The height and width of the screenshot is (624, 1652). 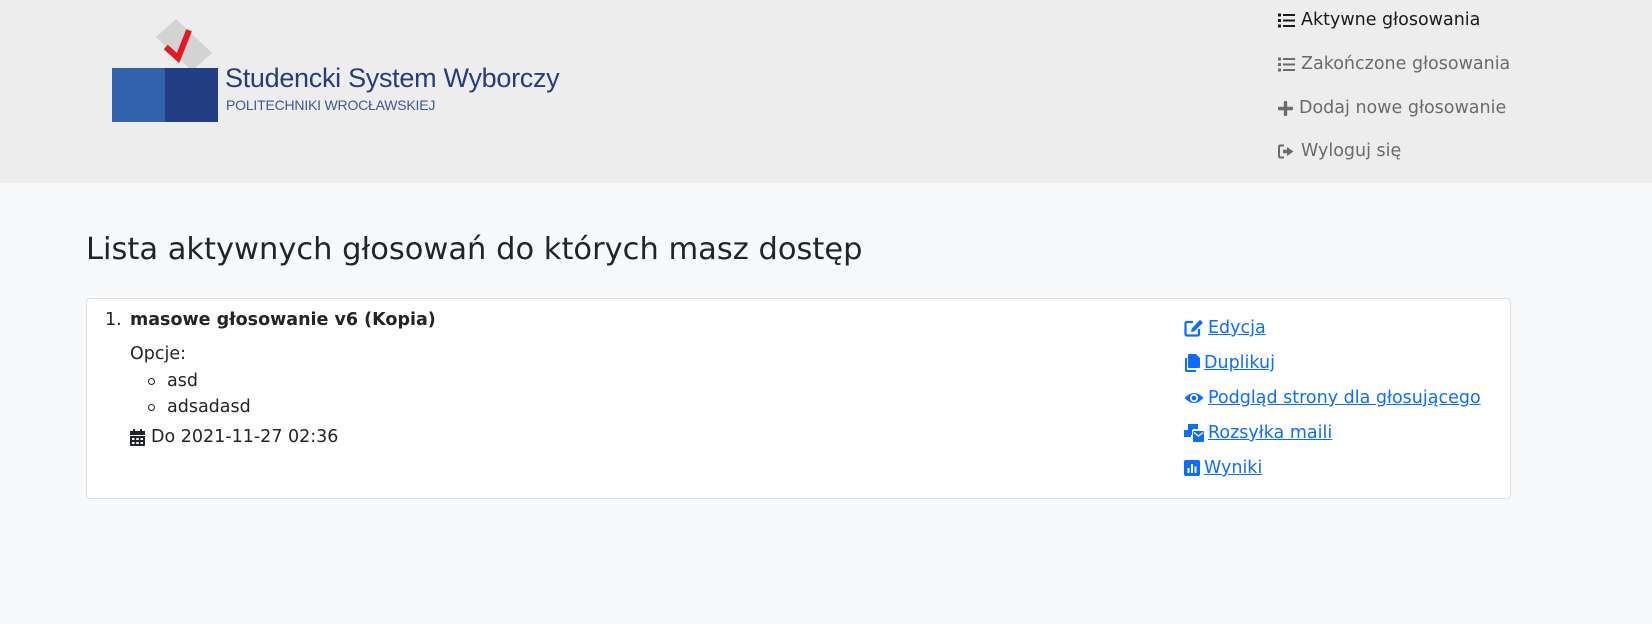 I want to click on option-item: adsadasd, so click(x=199, y=407).